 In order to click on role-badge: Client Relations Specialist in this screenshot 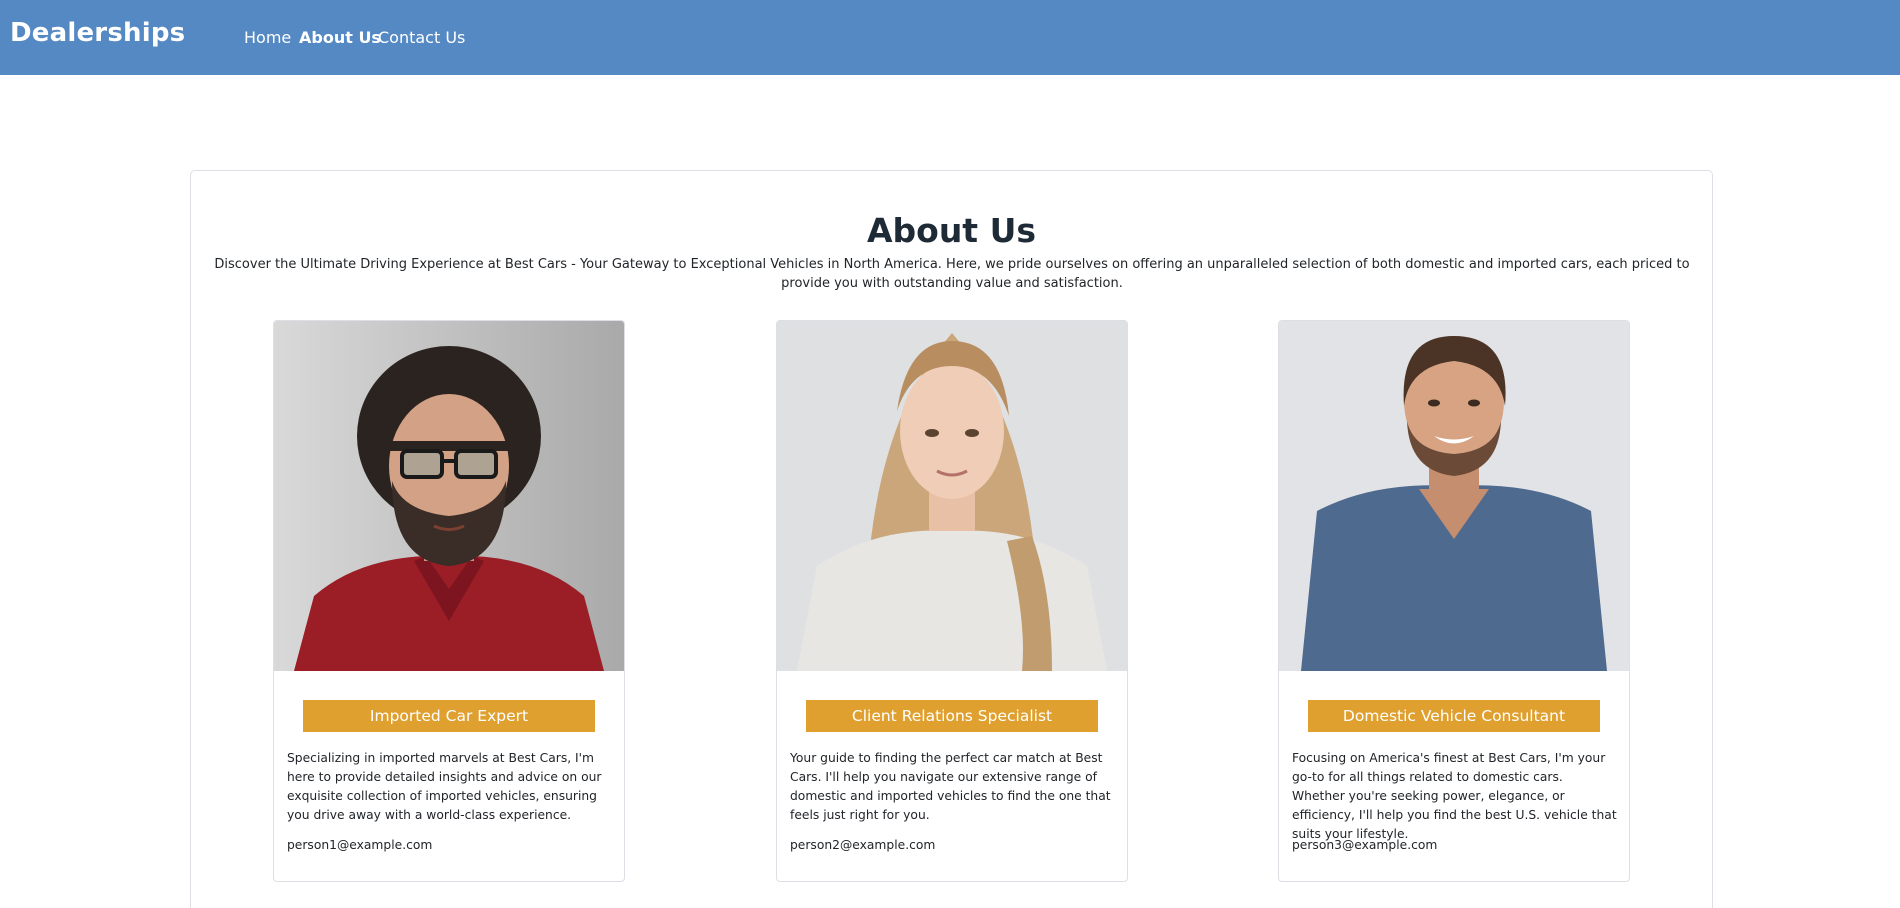, I will do `click(952, 716)`.